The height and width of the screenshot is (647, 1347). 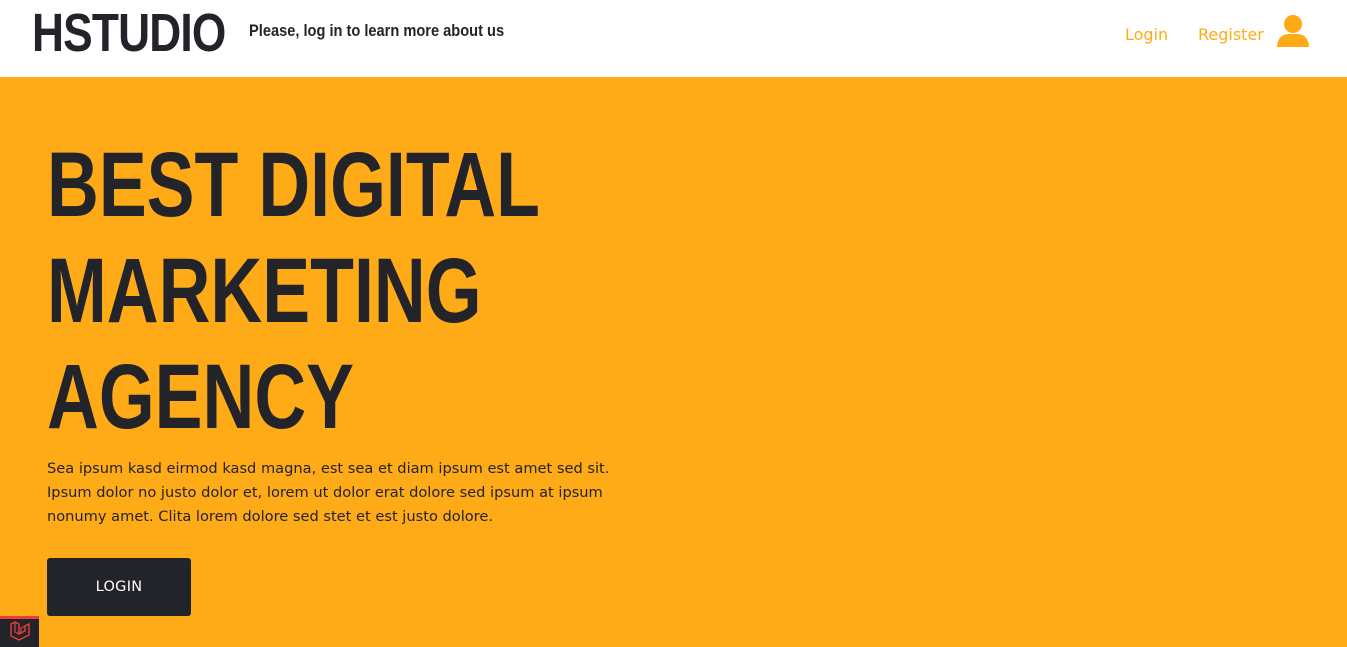 I want to click on nav-login-link: Login, so click(x=1146, y=35).